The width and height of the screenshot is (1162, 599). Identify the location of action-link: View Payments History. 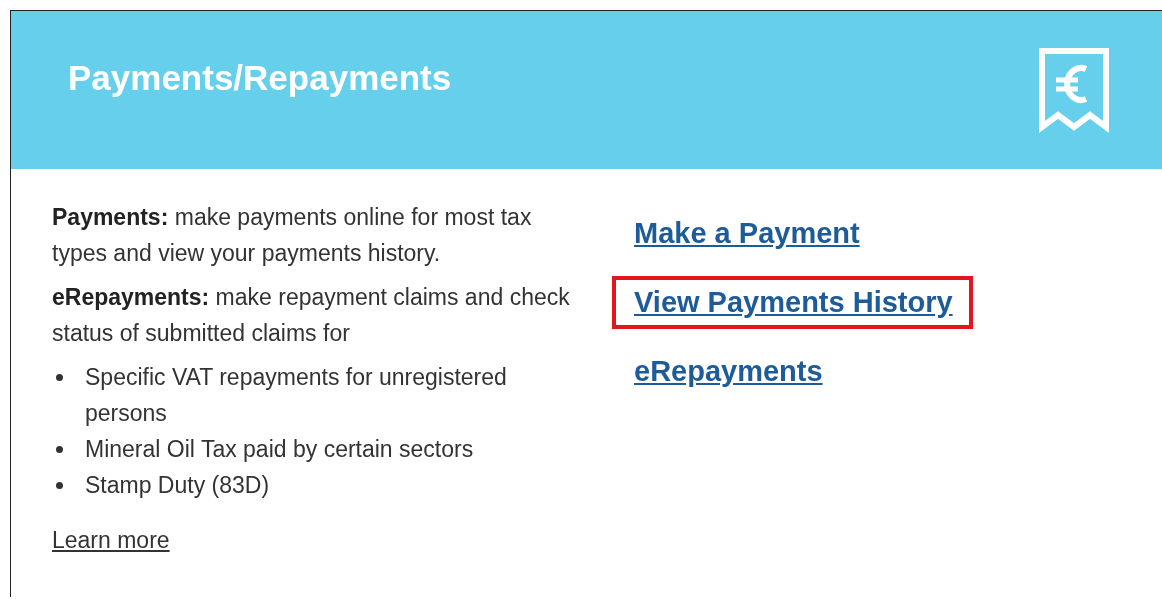
(792, 302).